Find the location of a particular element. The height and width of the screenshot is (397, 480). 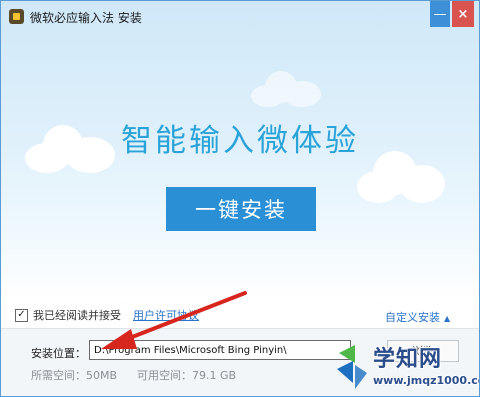

install-location-label: 安装位置： is located at coordinates (58, 353).